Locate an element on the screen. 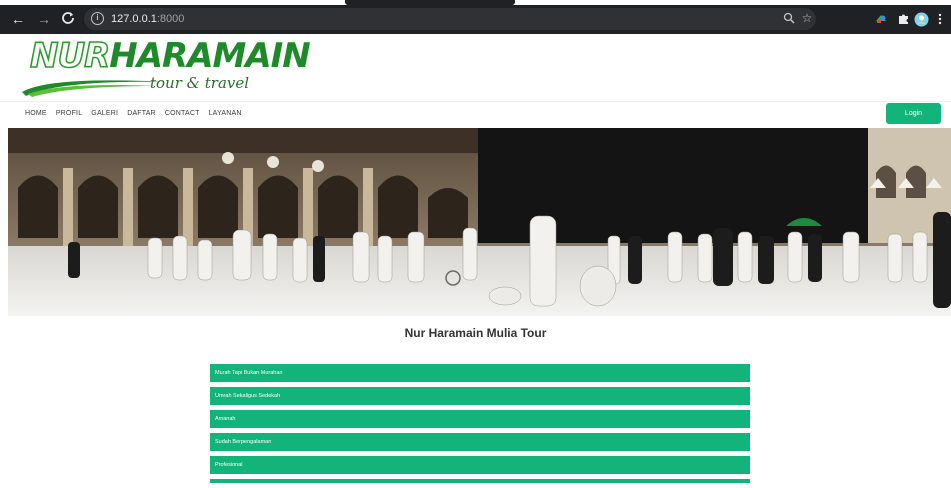 This screenshot has width=951, height=488. nav-item-daftar: DAFTAR is located at coordinates (141, 113).